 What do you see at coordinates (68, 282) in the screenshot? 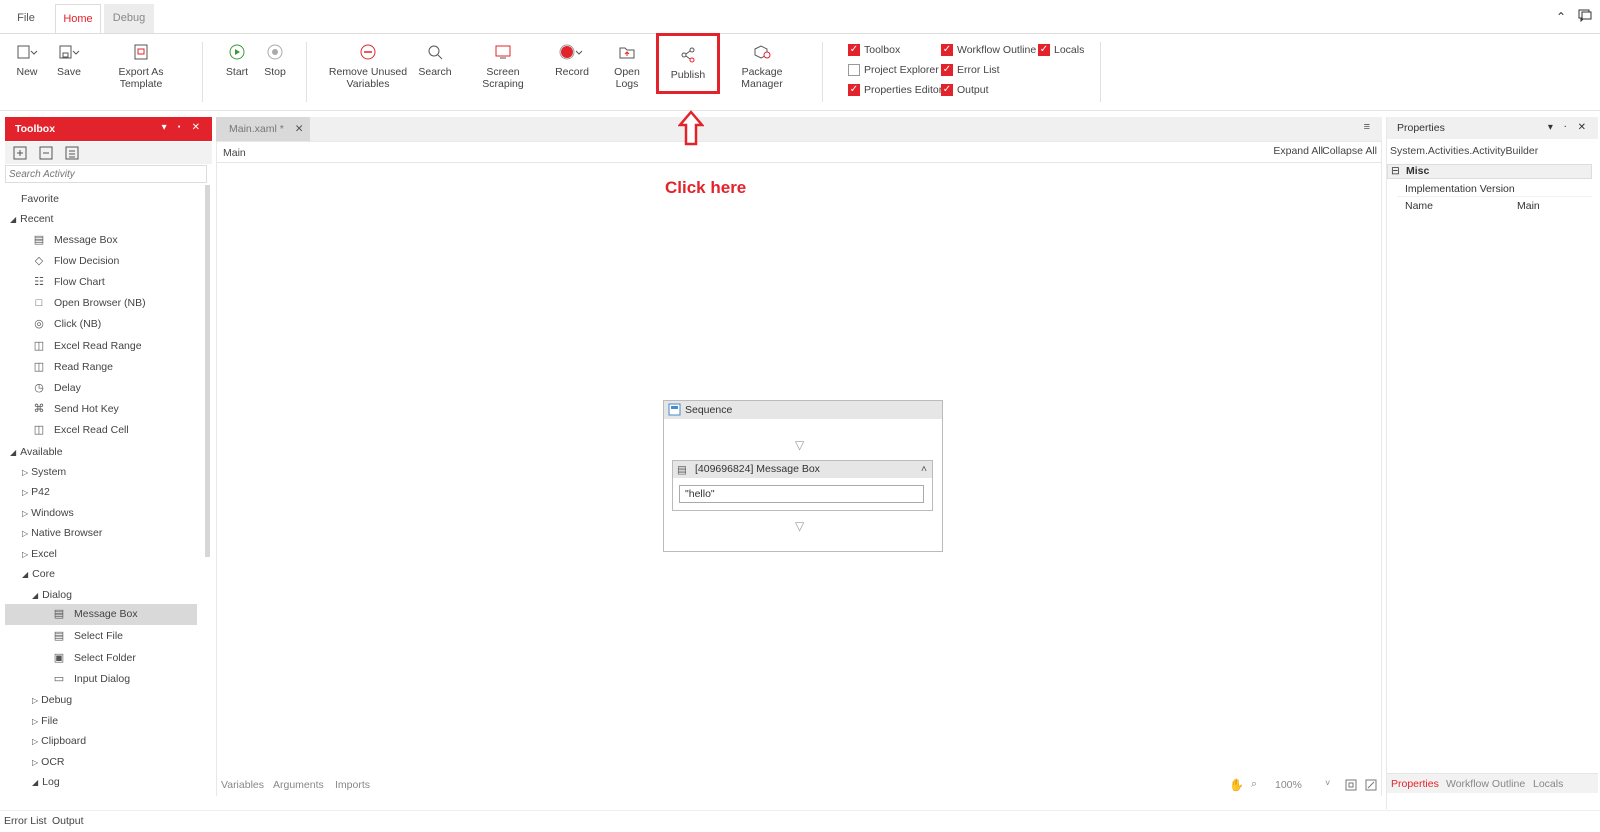
I see `tree-recent-flow-chart: ☷ Flow Chart` at bounding box center [68, 282].